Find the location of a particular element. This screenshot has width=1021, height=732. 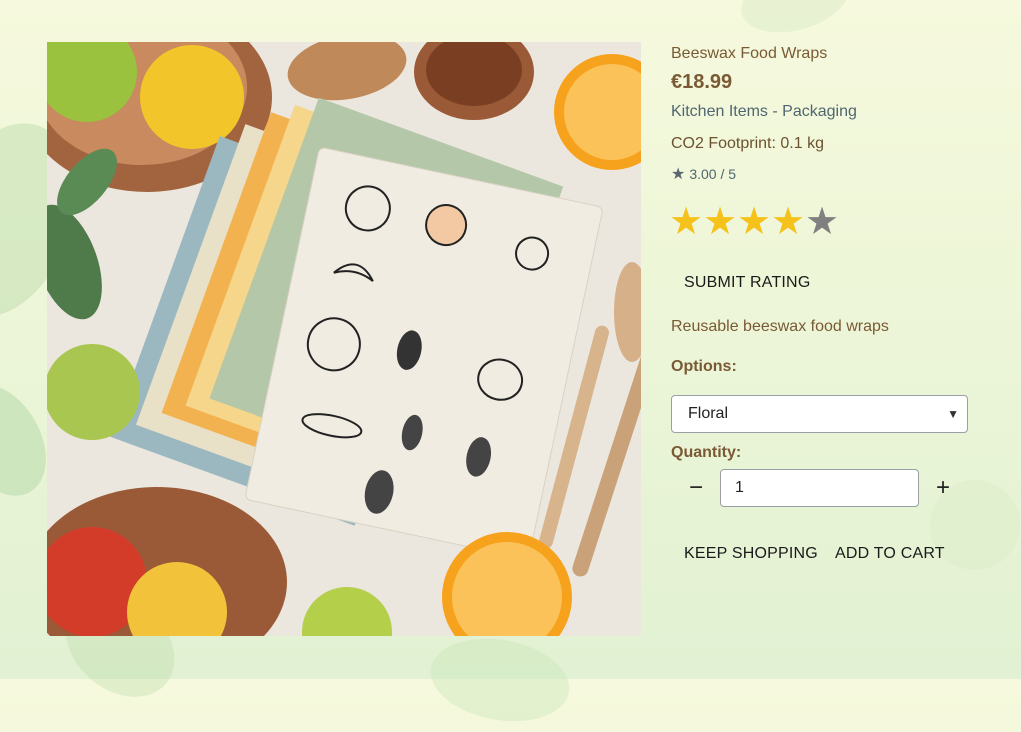

quantity-stepper: − + is located at coordinates (821, 488).